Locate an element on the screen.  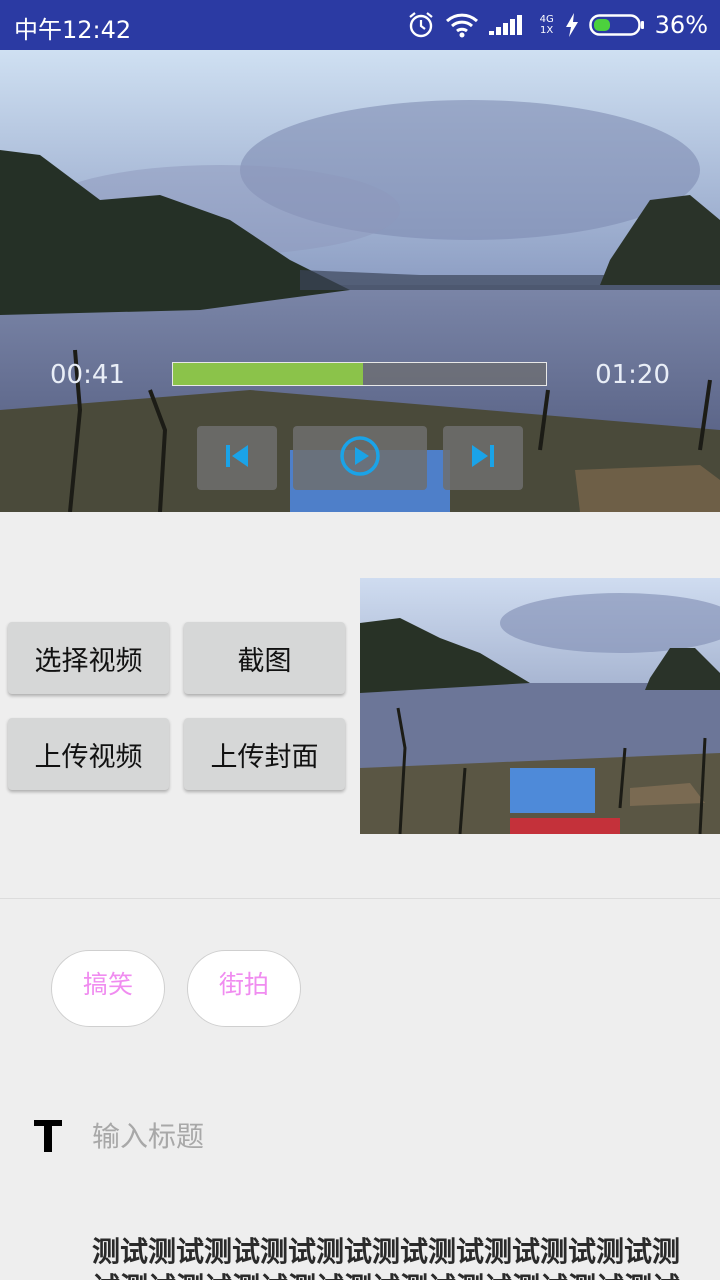
play-icon is located at coordinates (360, 458).